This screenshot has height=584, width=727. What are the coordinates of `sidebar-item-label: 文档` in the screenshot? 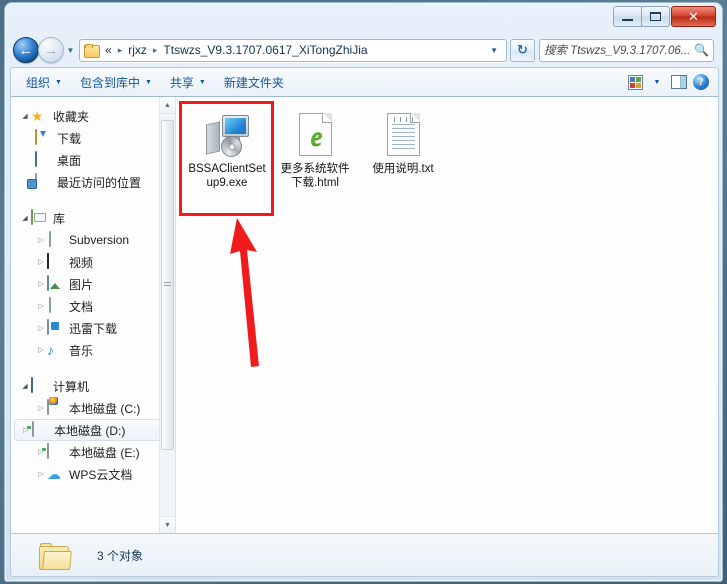 It's located at (81, 306).